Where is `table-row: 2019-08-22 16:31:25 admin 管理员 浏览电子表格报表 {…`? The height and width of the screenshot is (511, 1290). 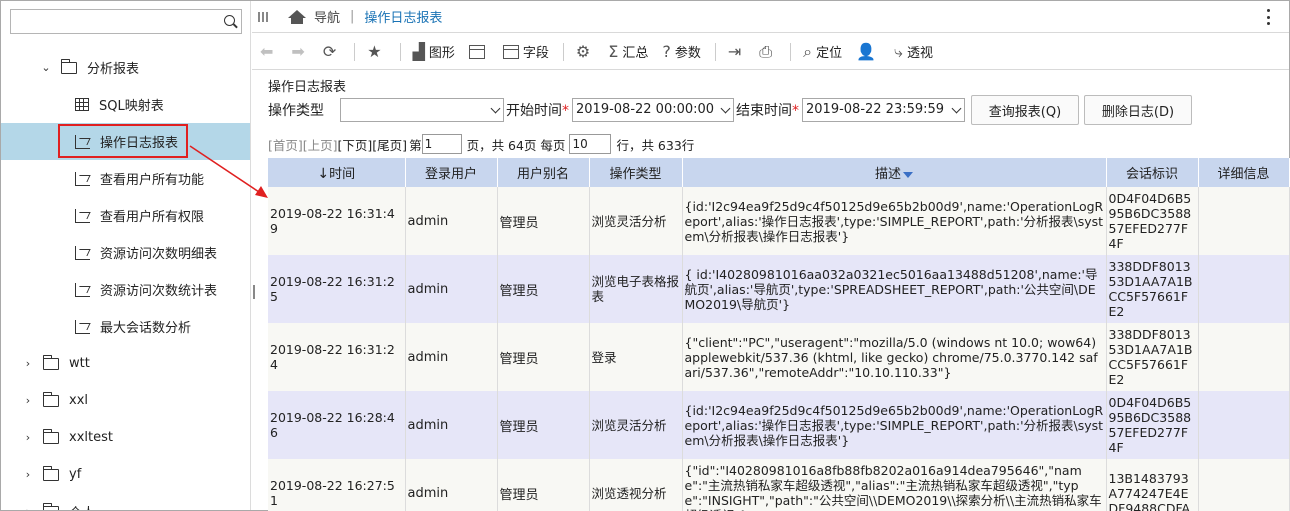 table-row: 2019-08-22 16:31:25 admin 管理员 浏览电子表格报表 {… is located at coordinates (779, 289).